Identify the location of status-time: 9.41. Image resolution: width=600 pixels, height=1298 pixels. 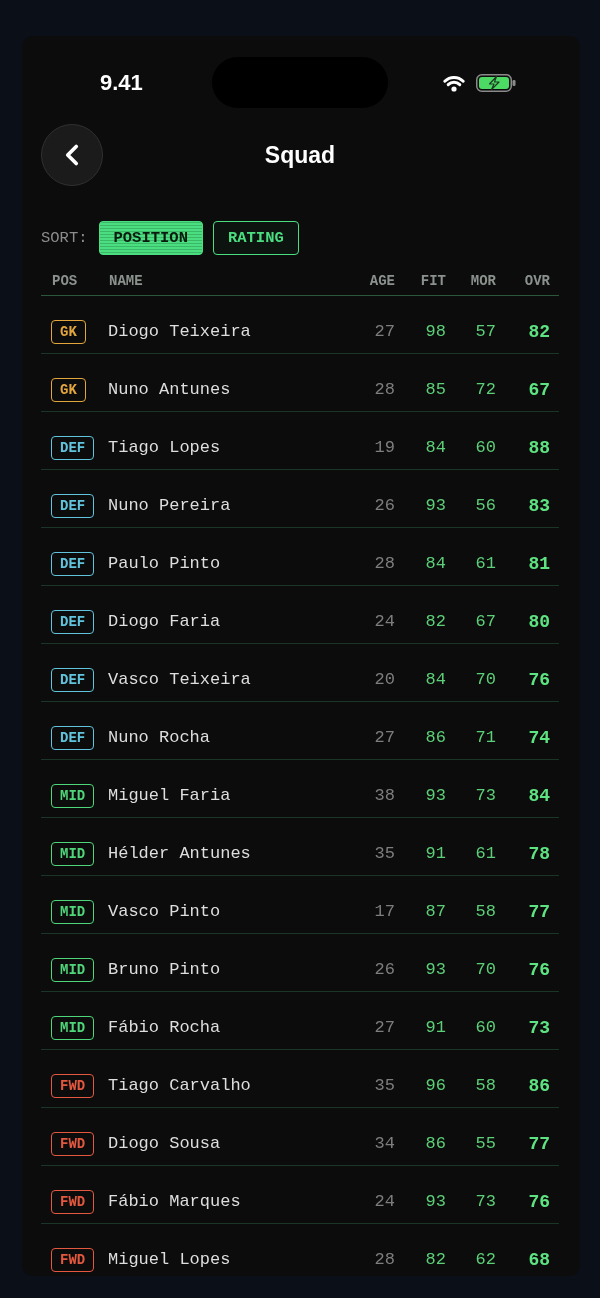
(121, 82).